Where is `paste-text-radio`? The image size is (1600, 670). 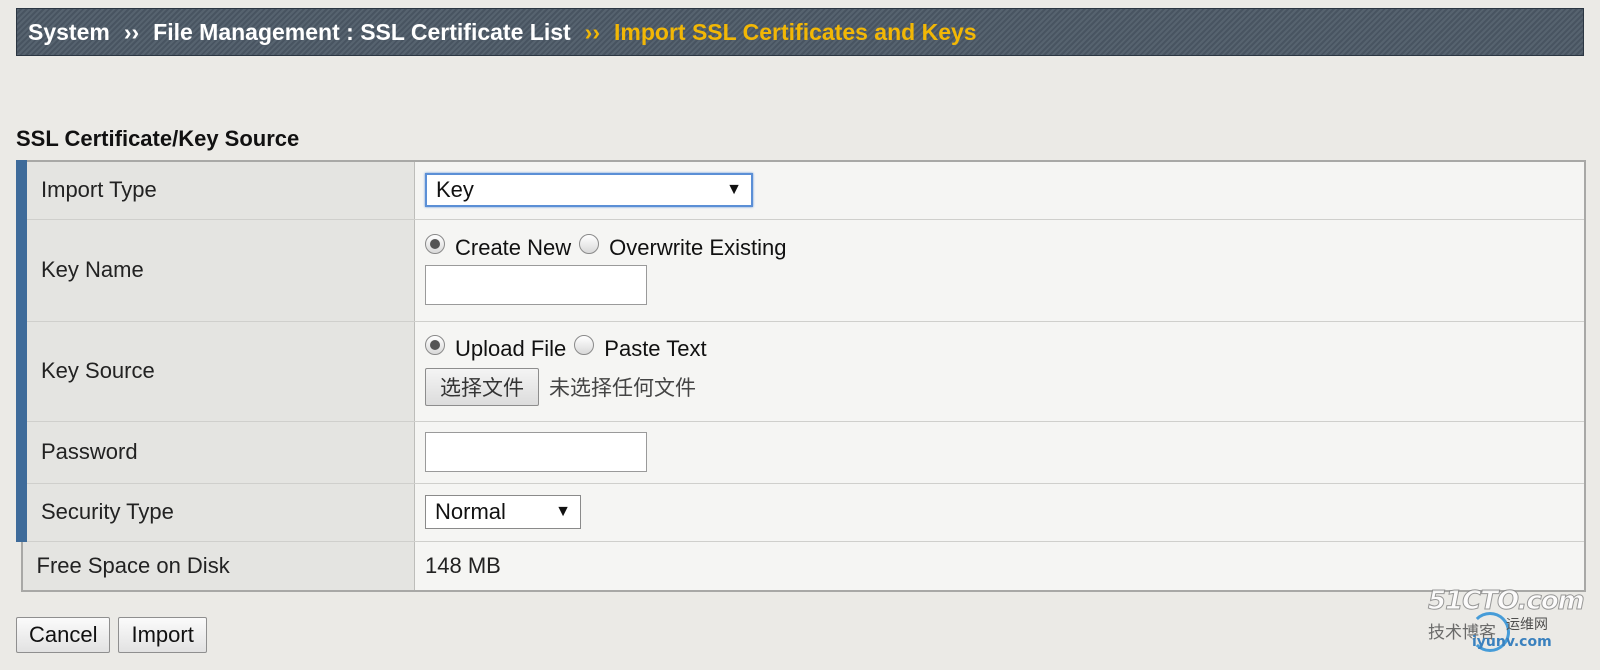
paste-text-radio is located at coordinates (584, 345).